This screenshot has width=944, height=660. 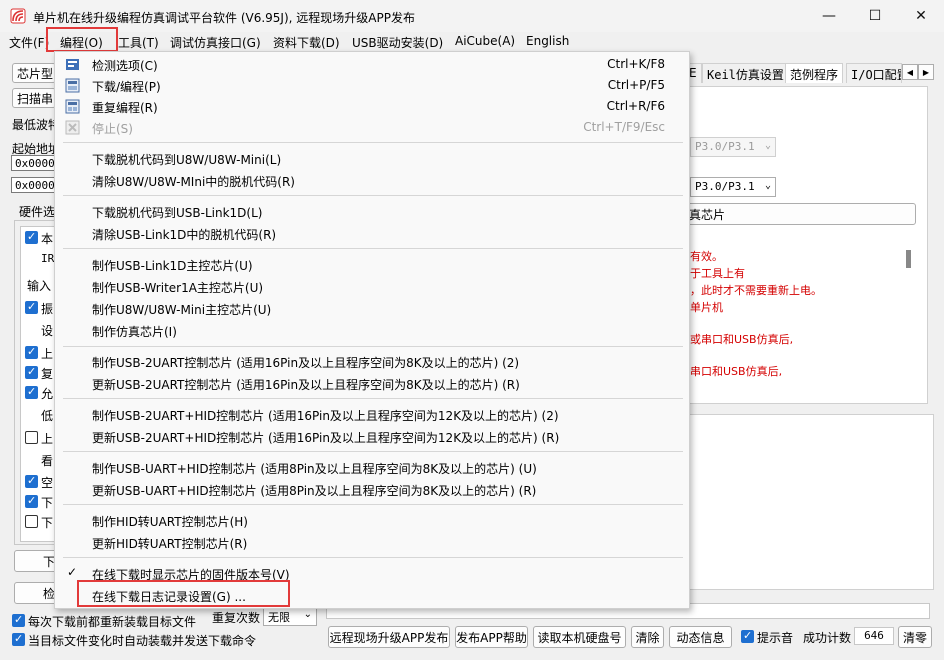 What do you see at coordinates (81, 42) in the screenshot?
I see `menu-program: 编程(O)` at bounding box center [81, 42].